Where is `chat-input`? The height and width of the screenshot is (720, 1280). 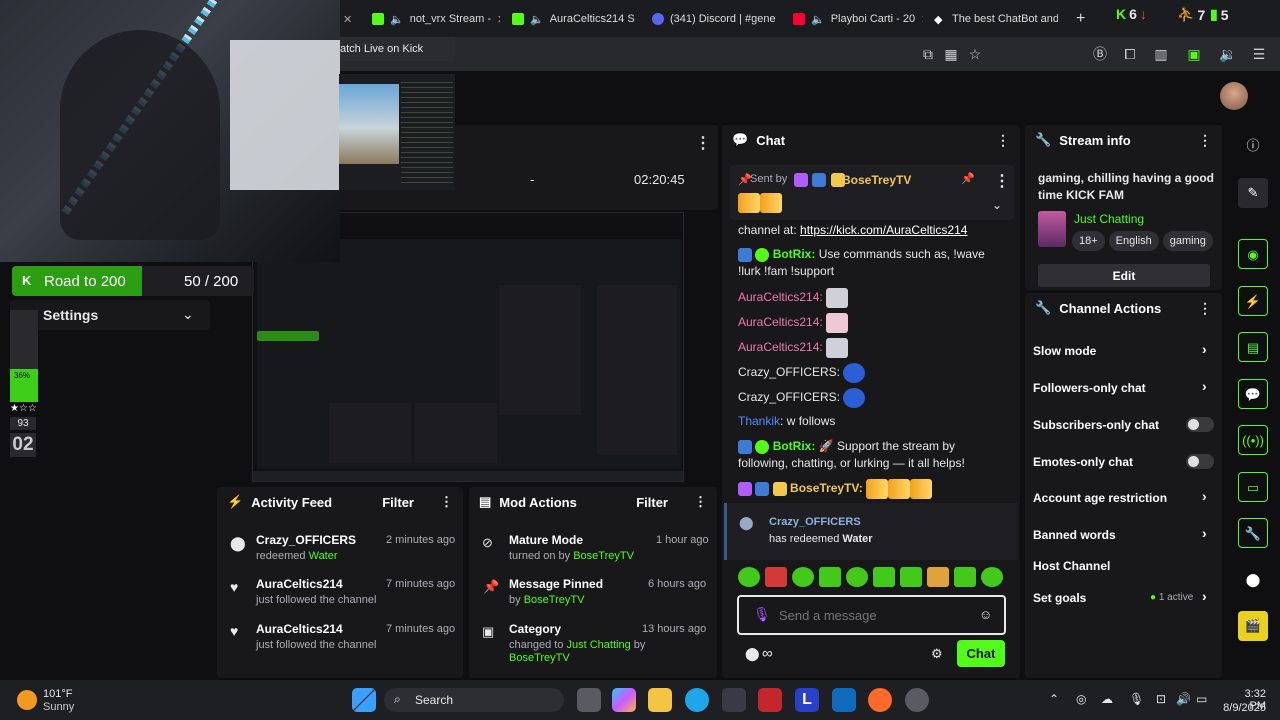 chat-input is located at coordinates (874, 615).